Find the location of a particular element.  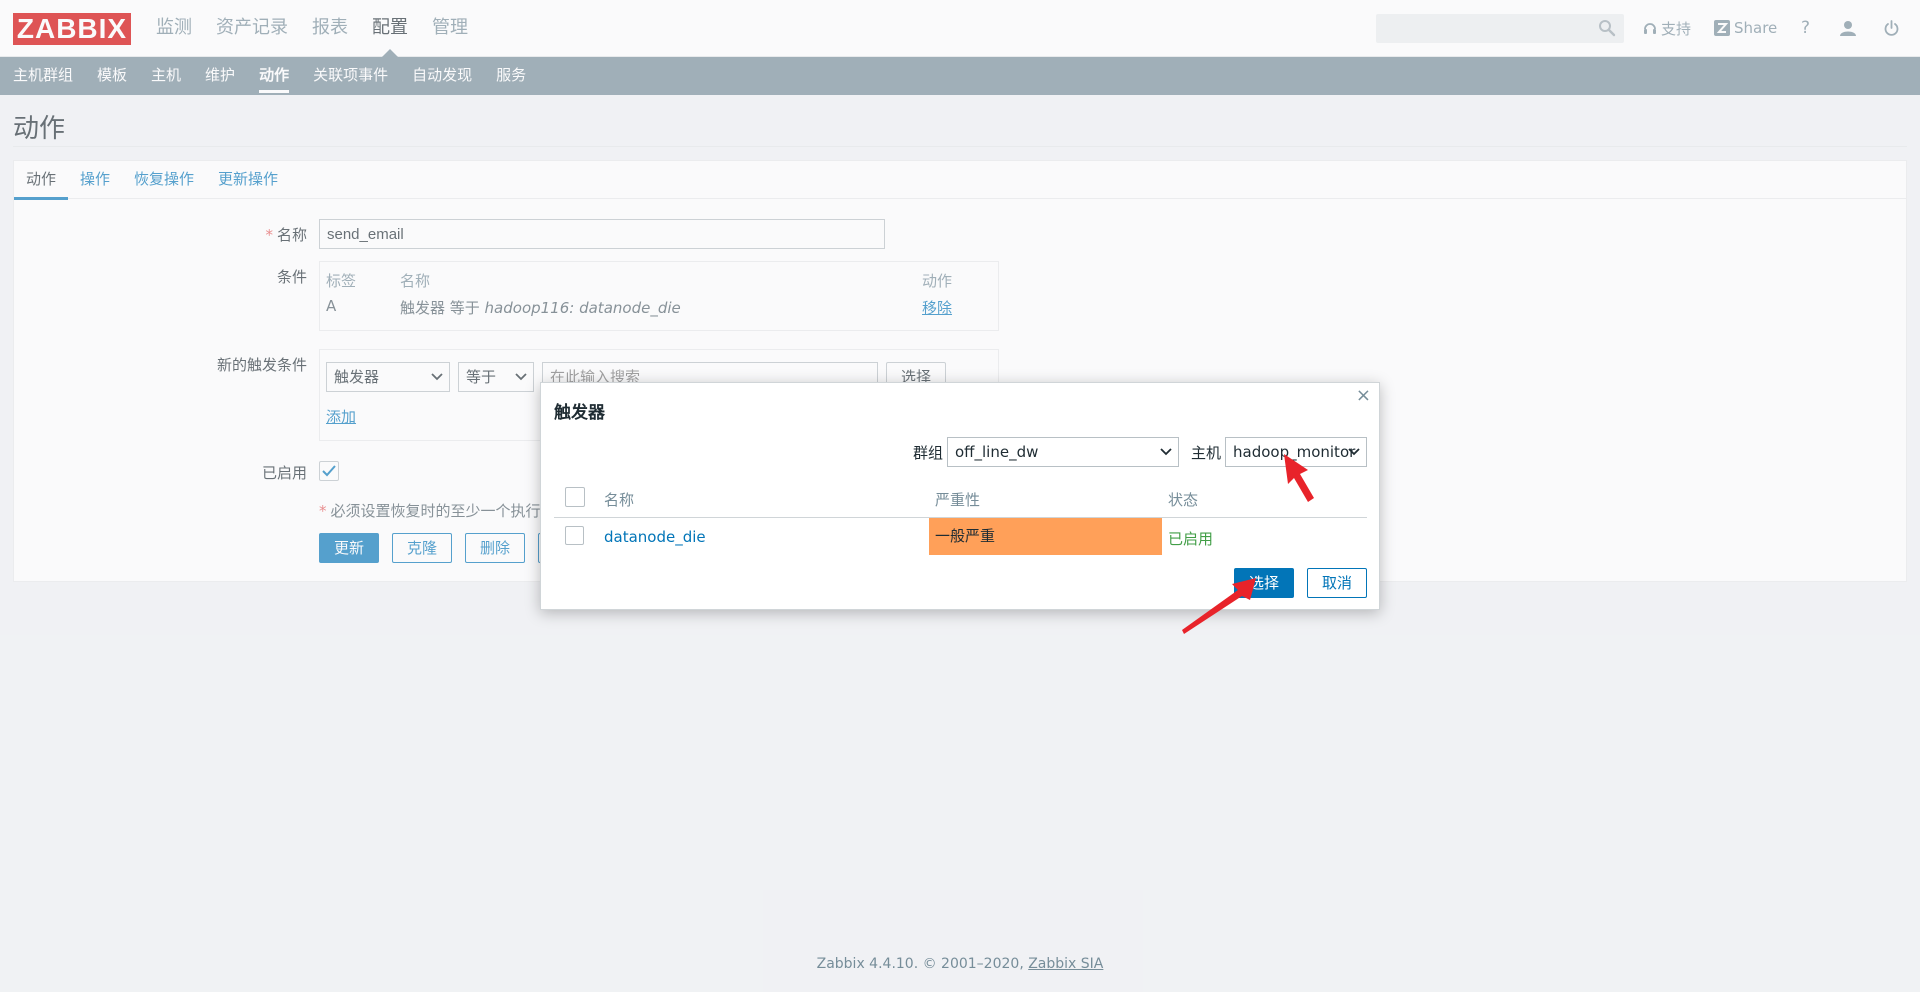

column-name-header: 名称 is located at coordinates (619, 499).